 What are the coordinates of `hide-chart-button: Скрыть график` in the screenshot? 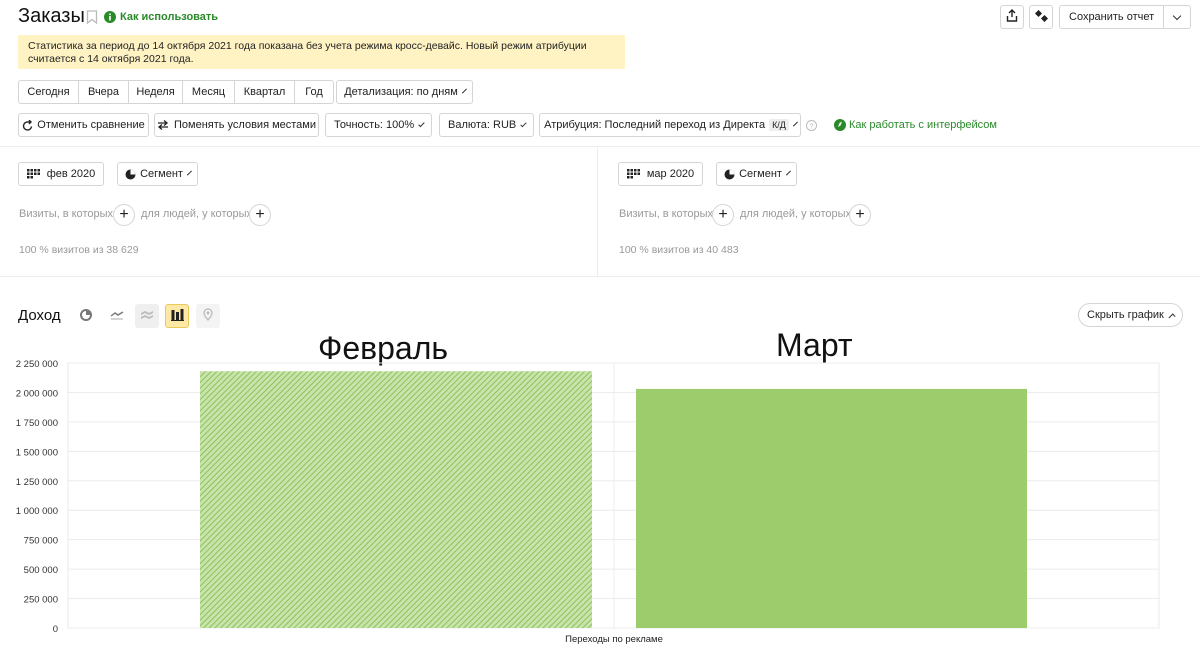 It's located at (1130, 315).